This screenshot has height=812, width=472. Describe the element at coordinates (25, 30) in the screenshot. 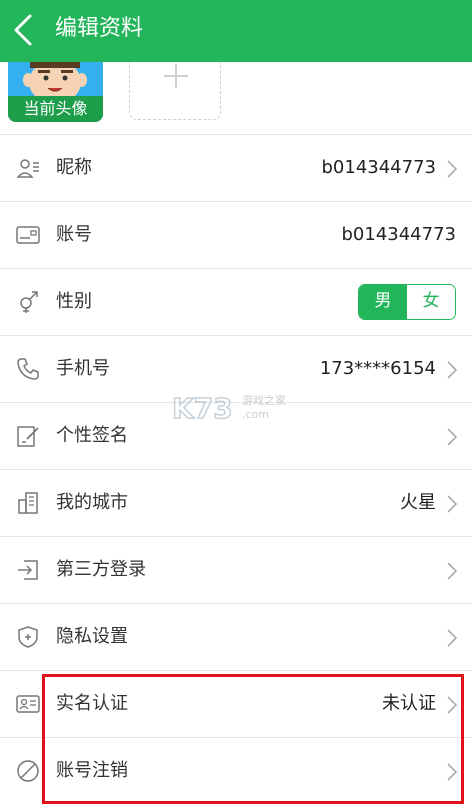

I see `back-arrow-icon` at that location.